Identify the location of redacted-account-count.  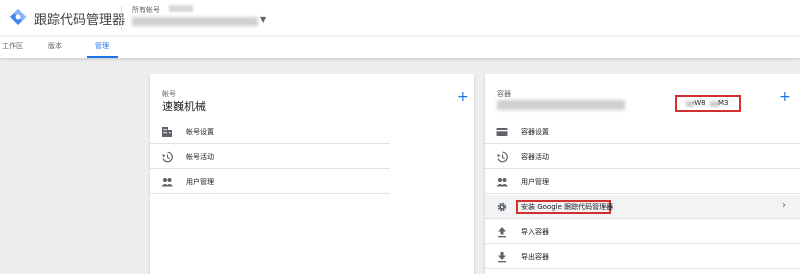
(181, 8).